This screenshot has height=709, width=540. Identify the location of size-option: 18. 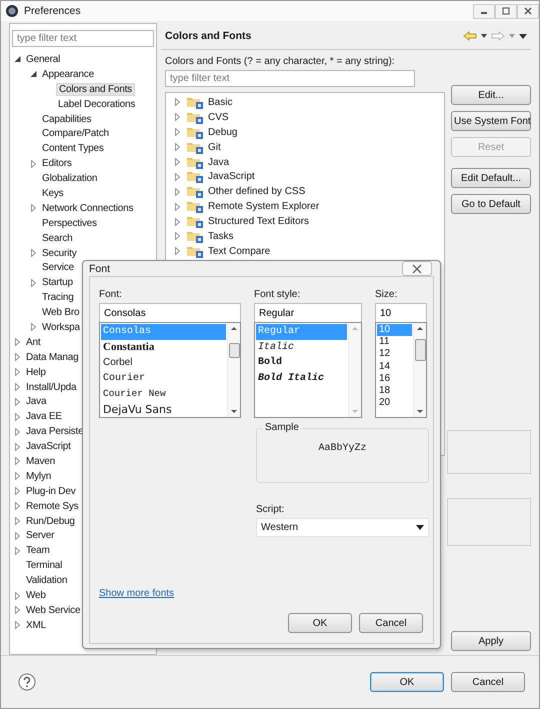
(394, 391).